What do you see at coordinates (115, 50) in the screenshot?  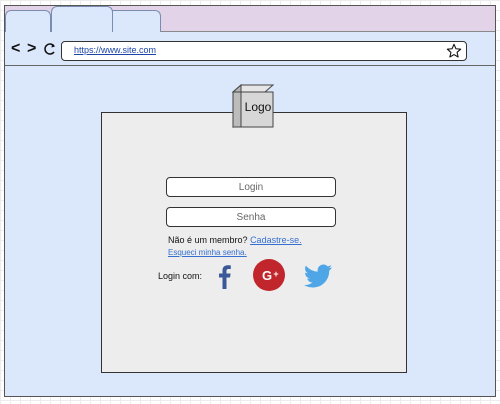 I see `url-text: https://www.site.com` at bounding box center [115, 50].